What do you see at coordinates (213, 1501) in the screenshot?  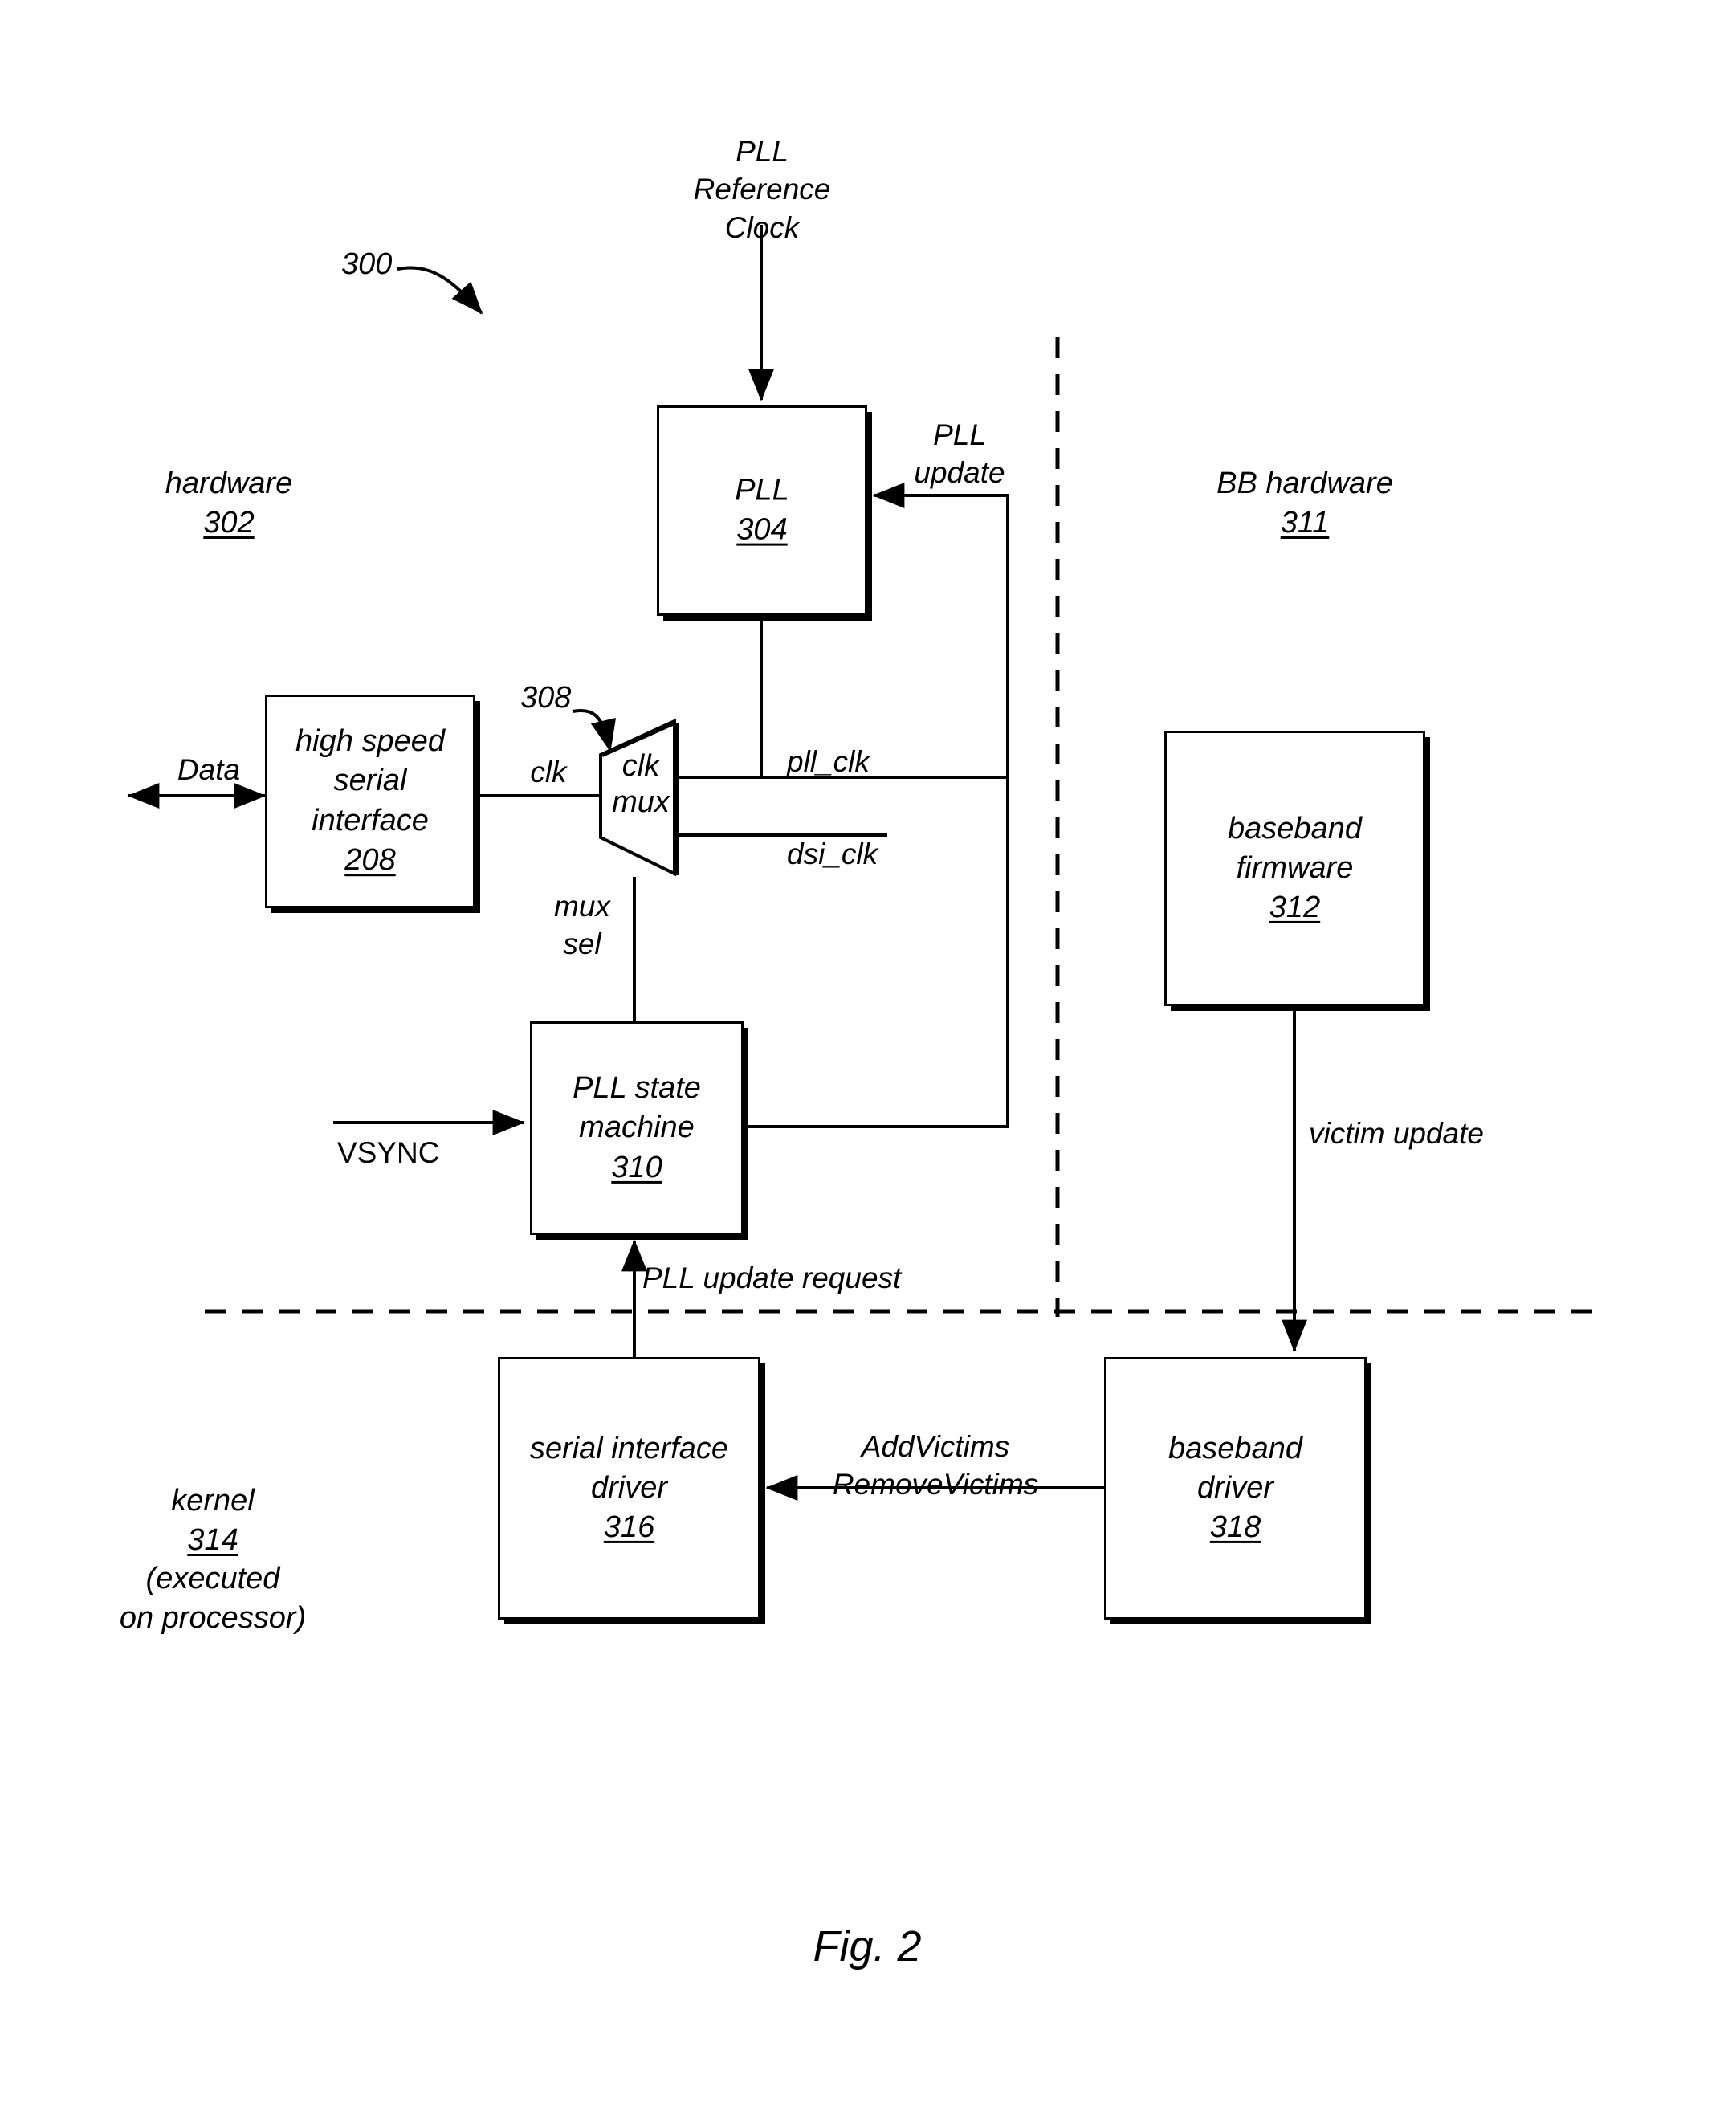 I see `label-kernel-text: kernel` at bounding box center [213, 1501].